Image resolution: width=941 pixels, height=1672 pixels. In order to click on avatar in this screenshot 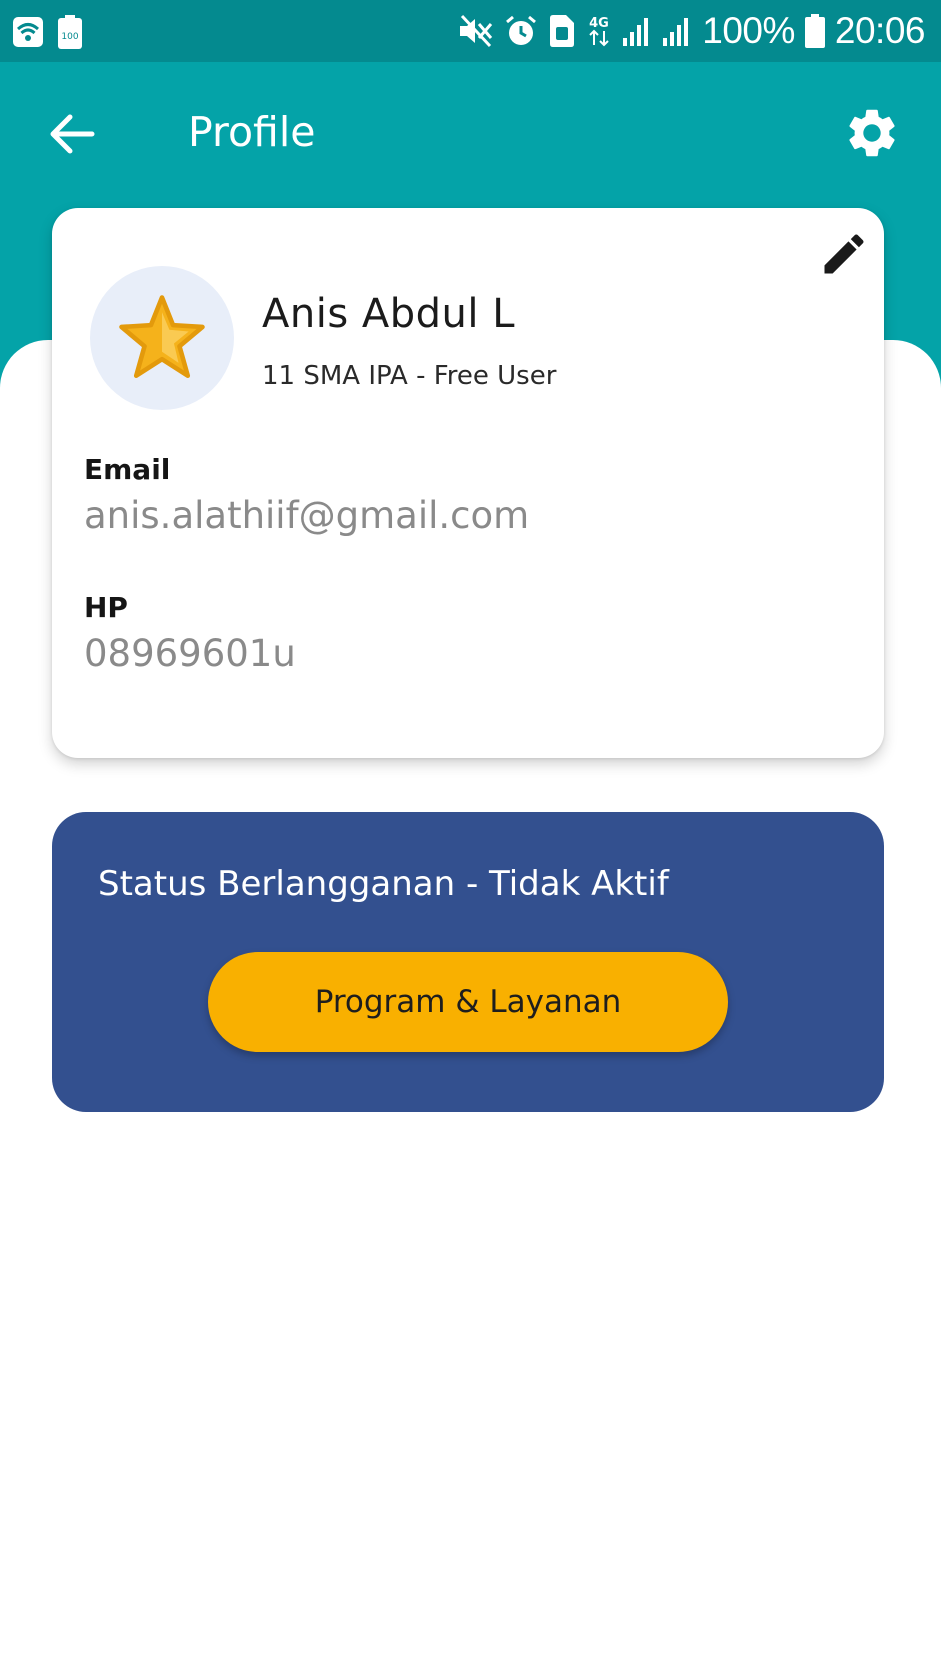, I will do `click(162, 338)`.